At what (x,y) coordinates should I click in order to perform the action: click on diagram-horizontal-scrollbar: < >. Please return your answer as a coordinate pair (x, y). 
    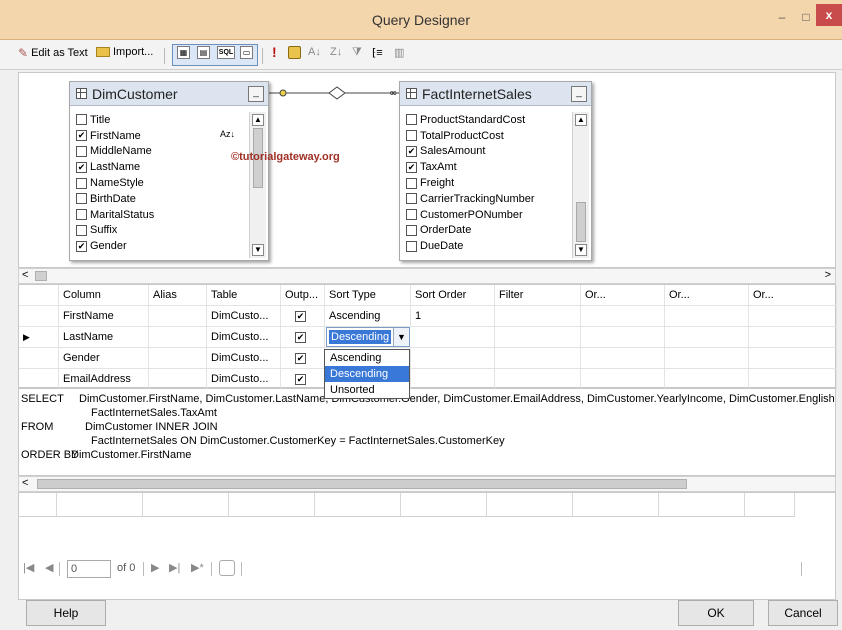
    Looking at the image, I should click on (427, 276).